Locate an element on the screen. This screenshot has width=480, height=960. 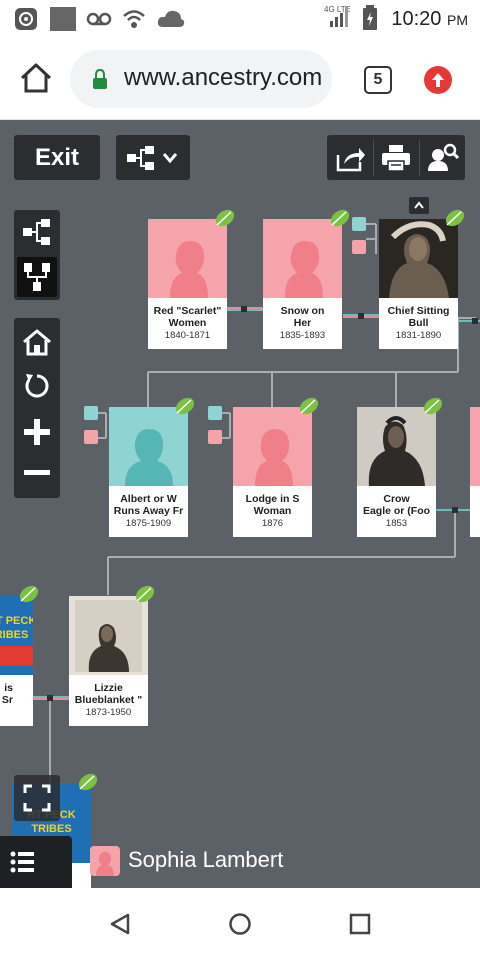
person-card: Red "Scarlet" Women 1840-1871 is located at coordinates (187, 284).